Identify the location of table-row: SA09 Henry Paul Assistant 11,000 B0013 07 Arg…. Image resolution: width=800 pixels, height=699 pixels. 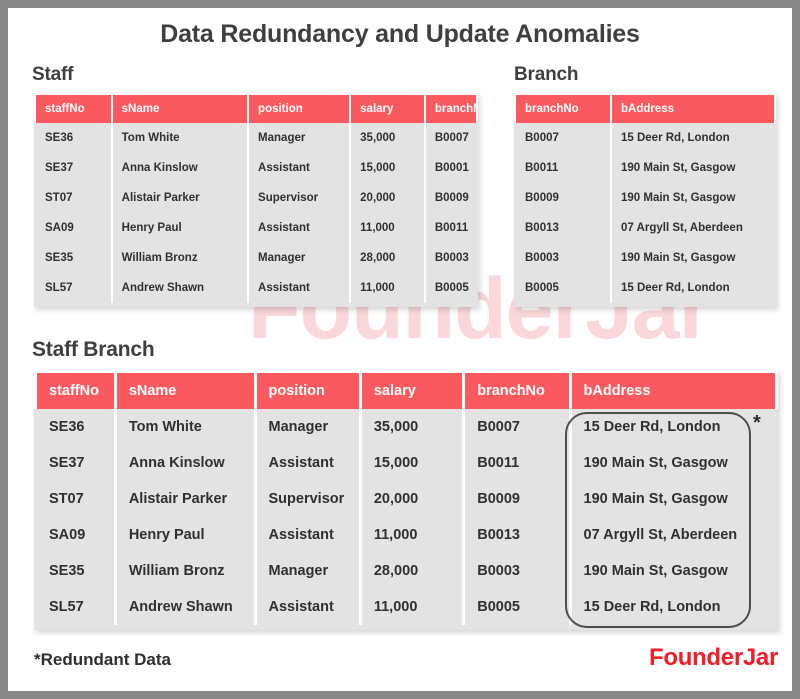
(406, 535).